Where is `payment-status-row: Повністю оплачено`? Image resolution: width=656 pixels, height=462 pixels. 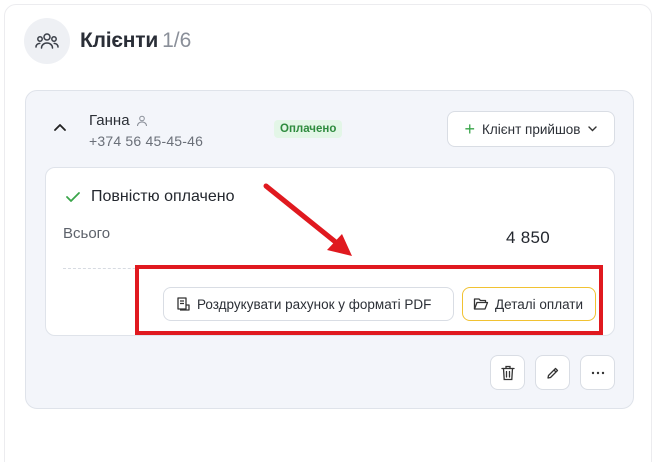 payment-status-row: Повністю оплачено is located at coordinates (149, 197).